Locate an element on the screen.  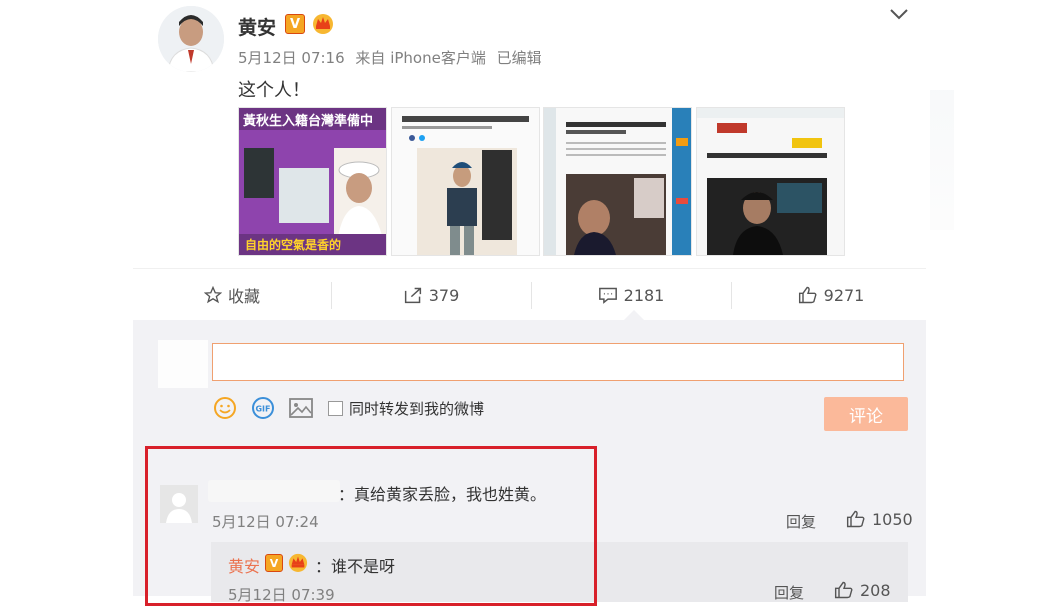
emoji-icon is located at coordinates (225, 408).